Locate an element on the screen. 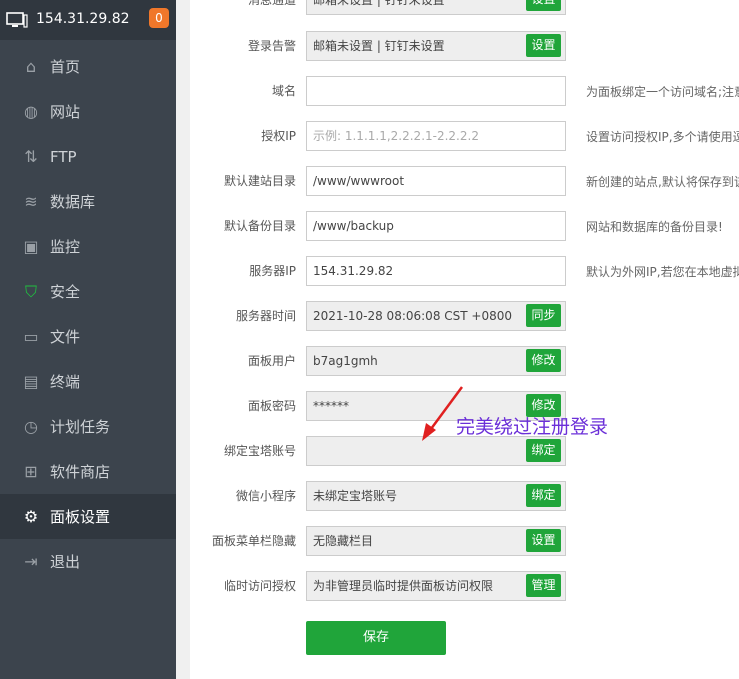 The height and width of the screenshot is (679, 739). sidebar-item-label: 文件 is located at coordinates (65, 337).